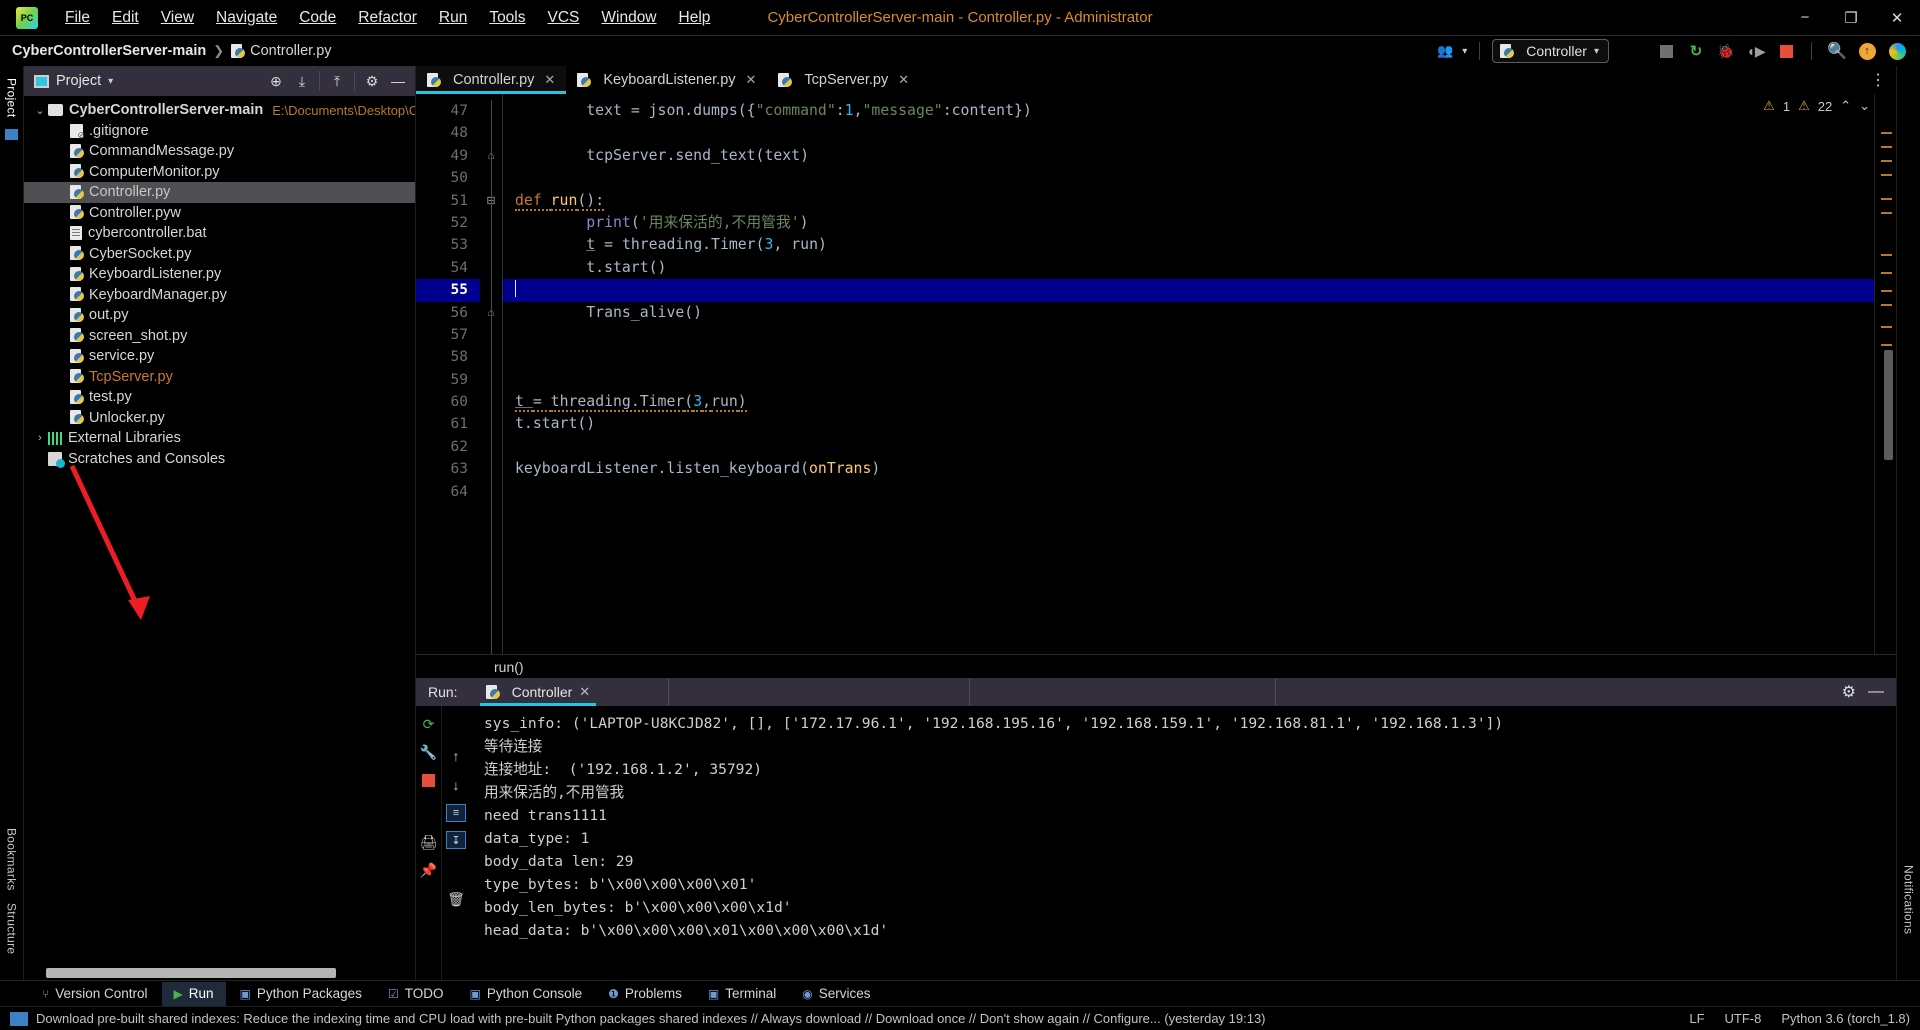 The image size is (1920, 1030). I want to click on run-configuration-selector: Controller ▾, so click(1550, 51).